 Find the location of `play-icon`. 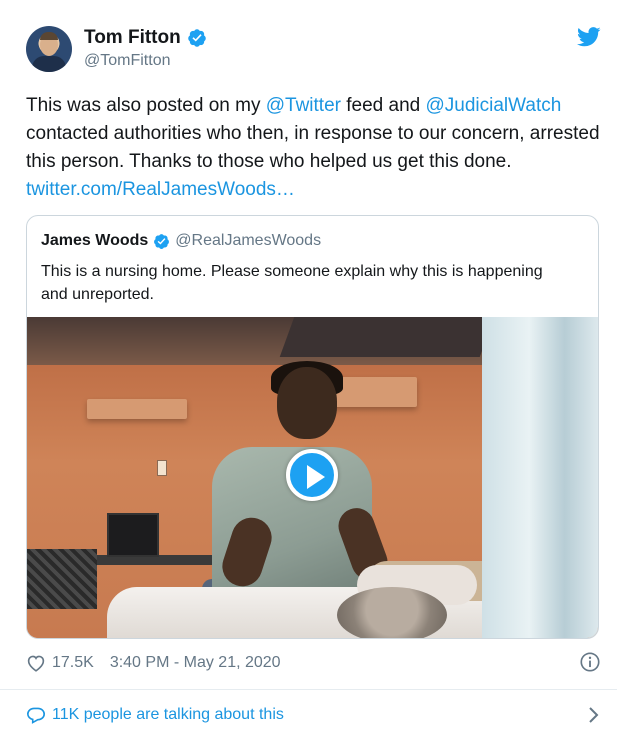

play-icon is located at coordinates (312, 475).